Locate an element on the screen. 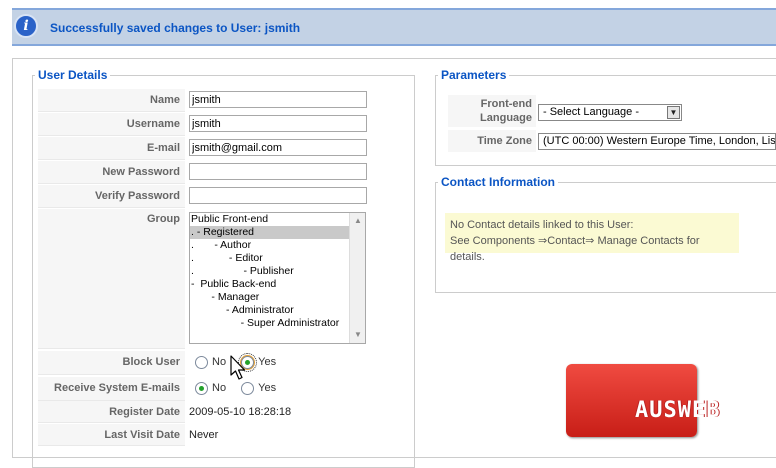 This screenshot has width=776, height=468. group-option-selected: . - Registered is located at coordinates (269, 232).